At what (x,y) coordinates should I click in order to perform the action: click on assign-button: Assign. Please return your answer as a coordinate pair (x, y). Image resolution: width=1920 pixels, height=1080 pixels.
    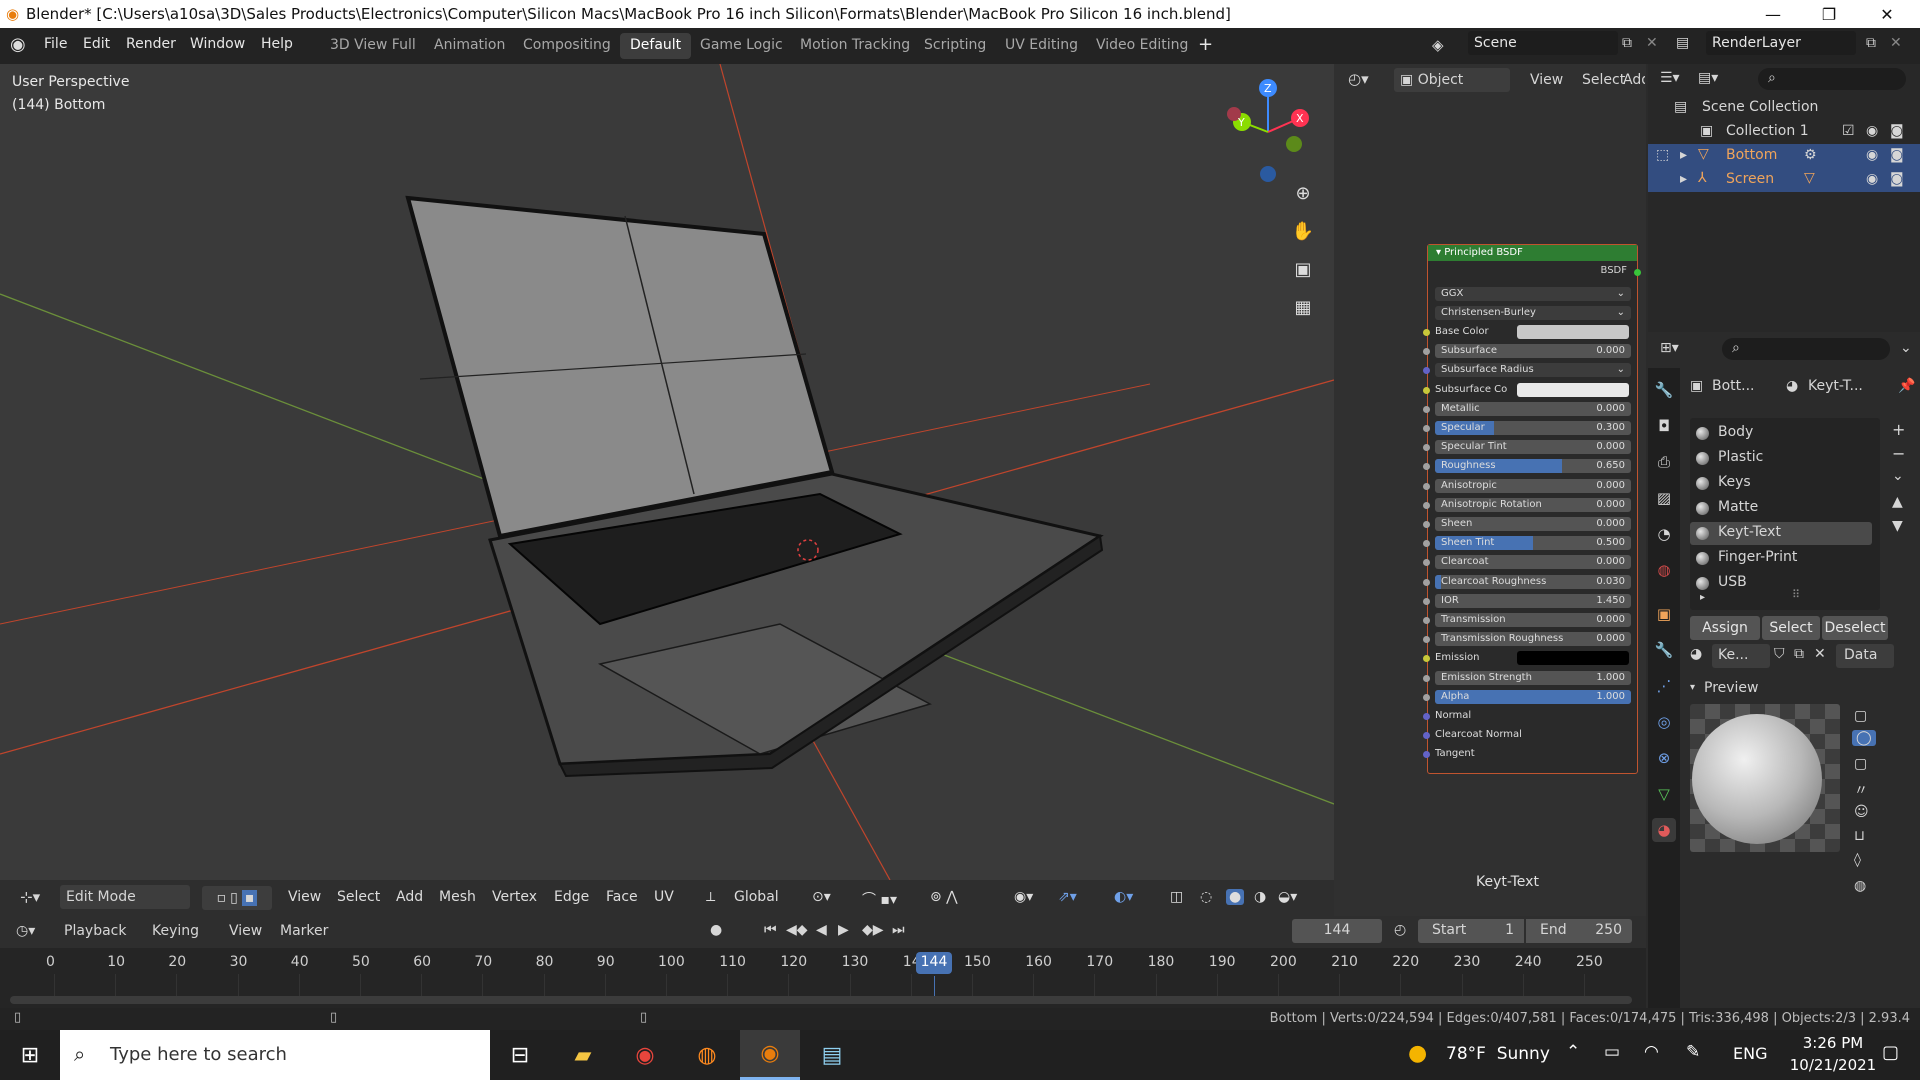
    Looking at the image, I should click on (1725, 628).